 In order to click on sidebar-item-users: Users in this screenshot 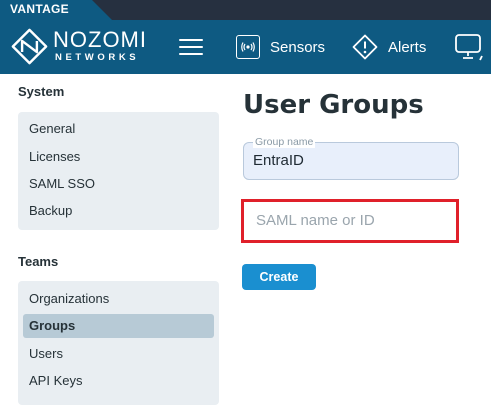, I will do `click(118, 354)`.